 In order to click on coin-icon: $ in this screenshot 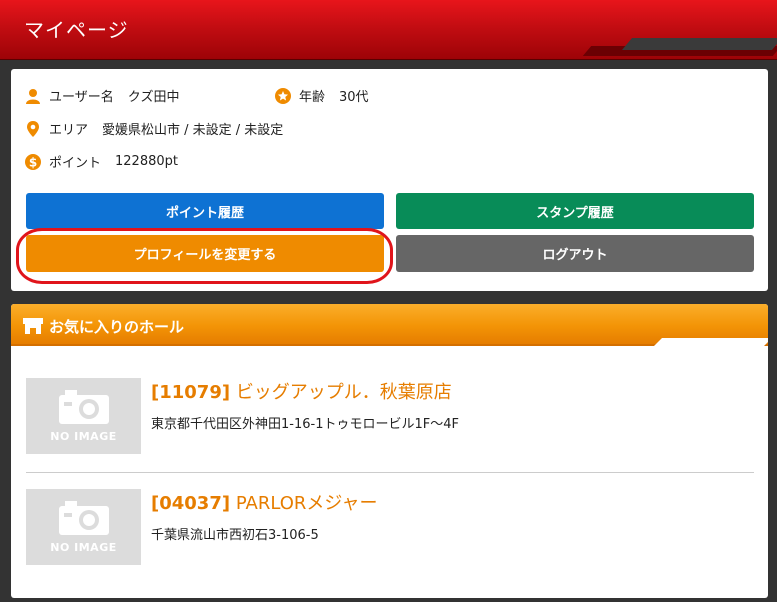, I will do `click(33, 161)`.